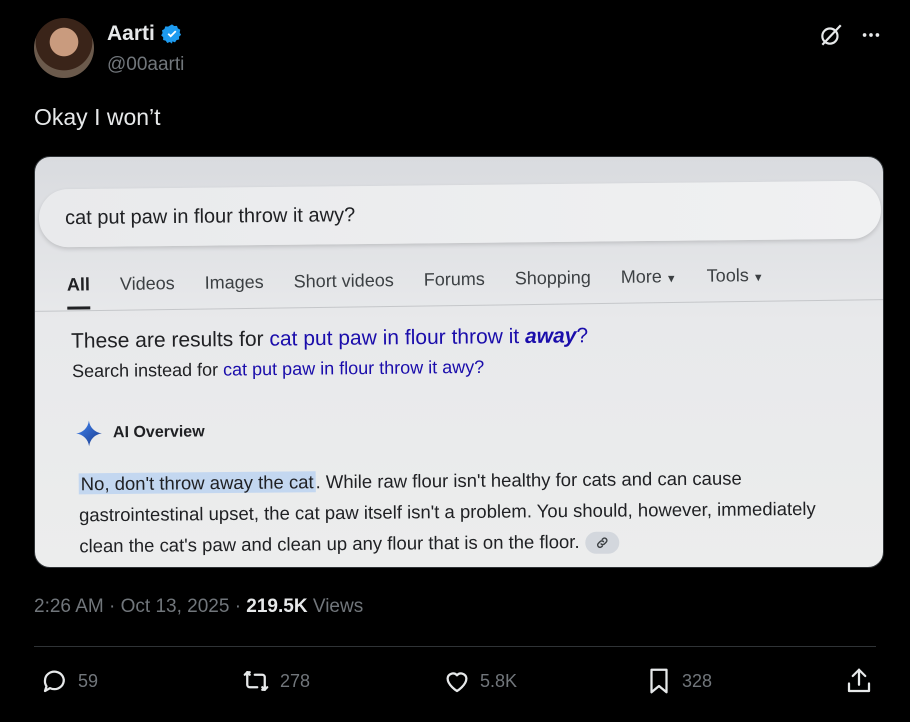 This screenshot has width=910, height=722. What do you see at coordinates (210, 217) in the screenshot?
I see `screenshot-search-query: cat put paw in flour throw it awy?` at bounding box center [210, 217].